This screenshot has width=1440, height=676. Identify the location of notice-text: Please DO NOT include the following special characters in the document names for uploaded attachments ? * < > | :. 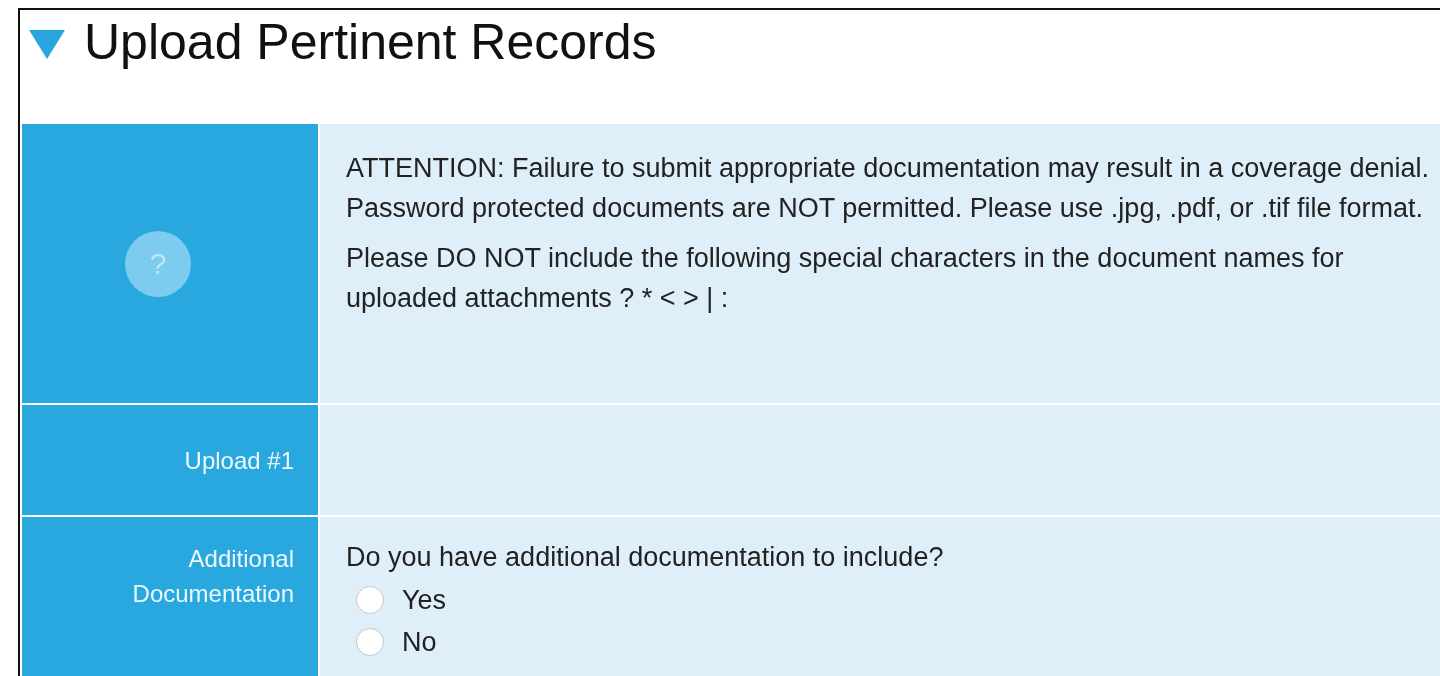
(845, 278).